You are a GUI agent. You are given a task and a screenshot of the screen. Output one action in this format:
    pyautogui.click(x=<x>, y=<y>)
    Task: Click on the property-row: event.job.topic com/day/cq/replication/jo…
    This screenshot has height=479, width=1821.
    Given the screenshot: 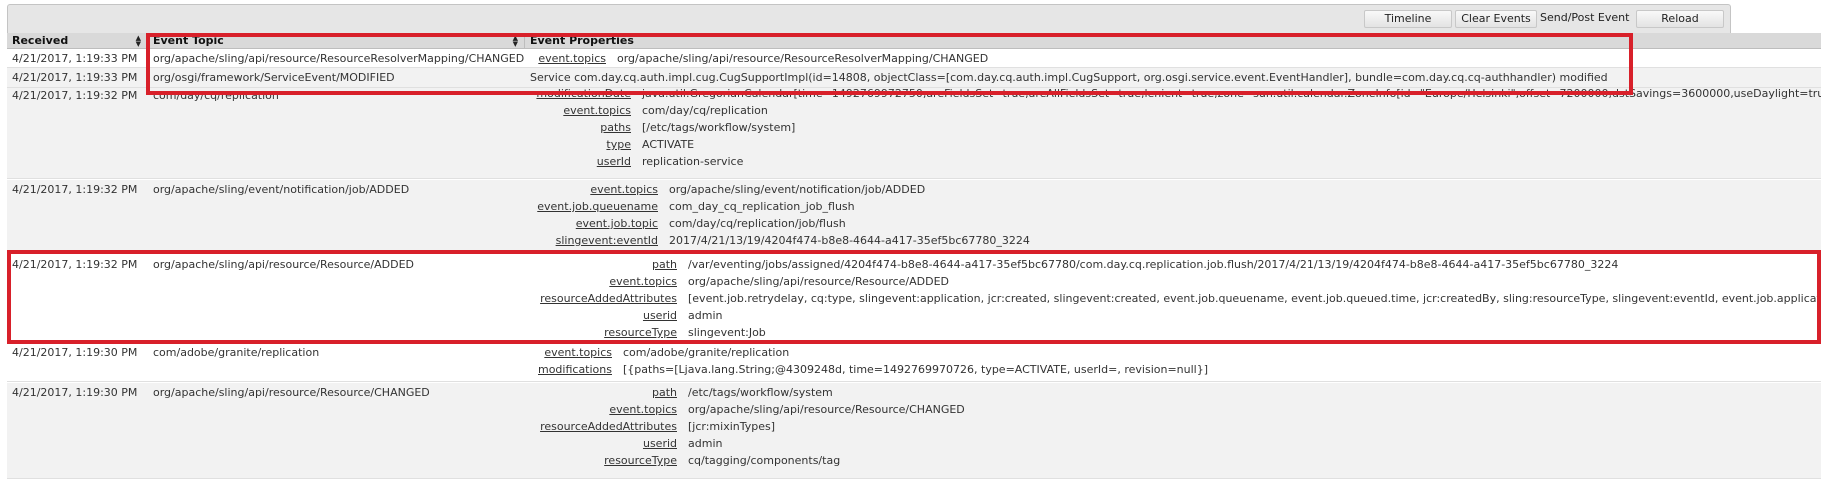 What is the action you would take?
    pyautogui.click(x=1175, y=223)
    